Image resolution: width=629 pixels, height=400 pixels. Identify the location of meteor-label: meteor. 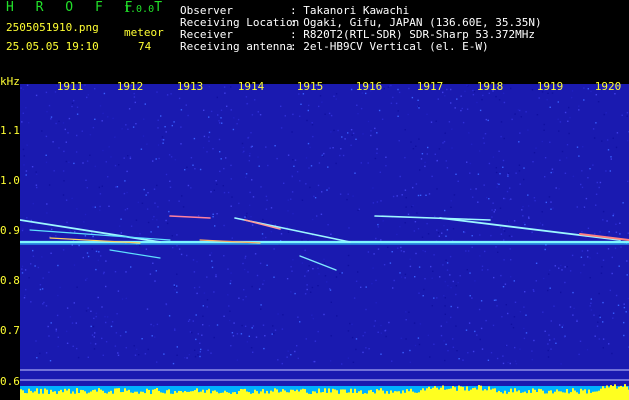
(144, 32).